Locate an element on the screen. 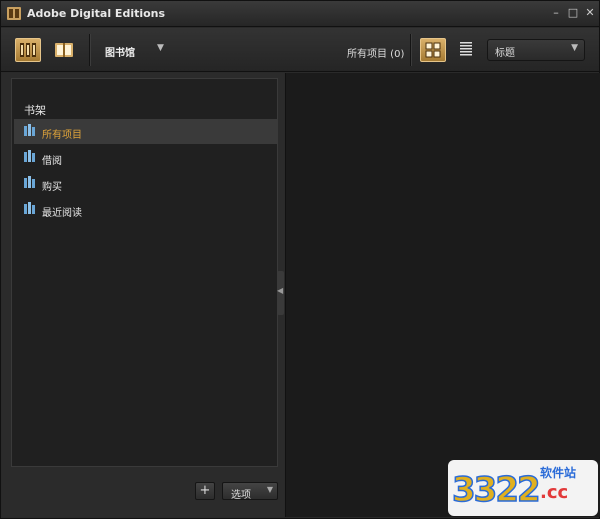  library-label: 图书馆 is located at coordinates (120, 51).